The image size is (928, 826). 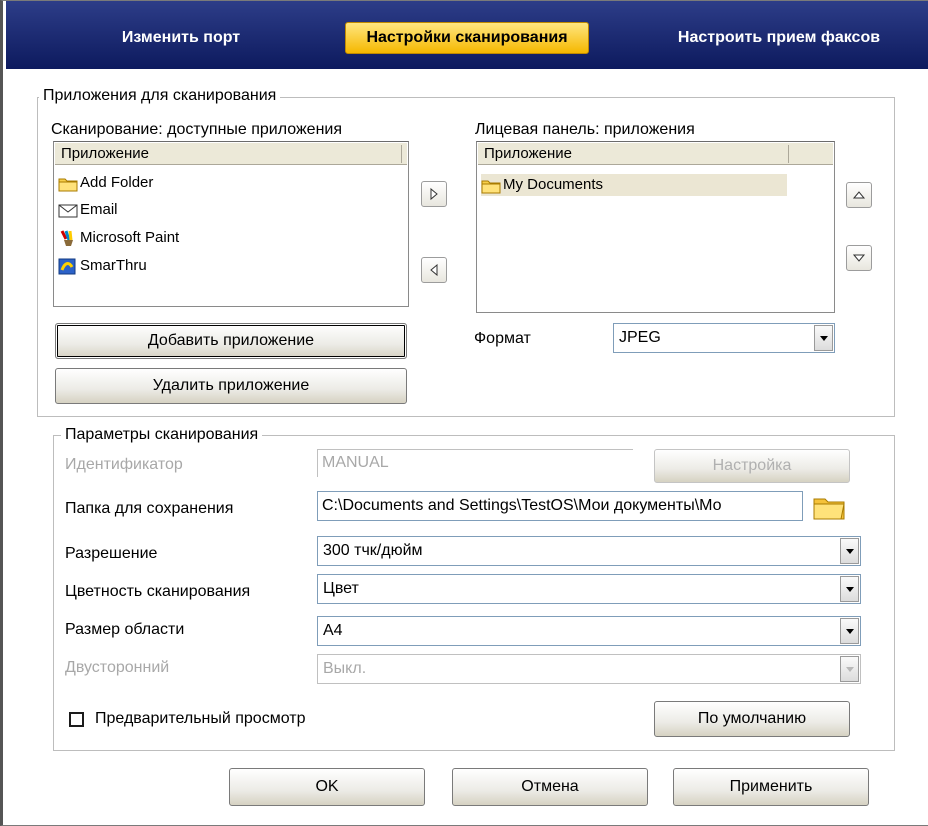 I want to click on available-apps-column: Приложение, so click(x=105, y=153).